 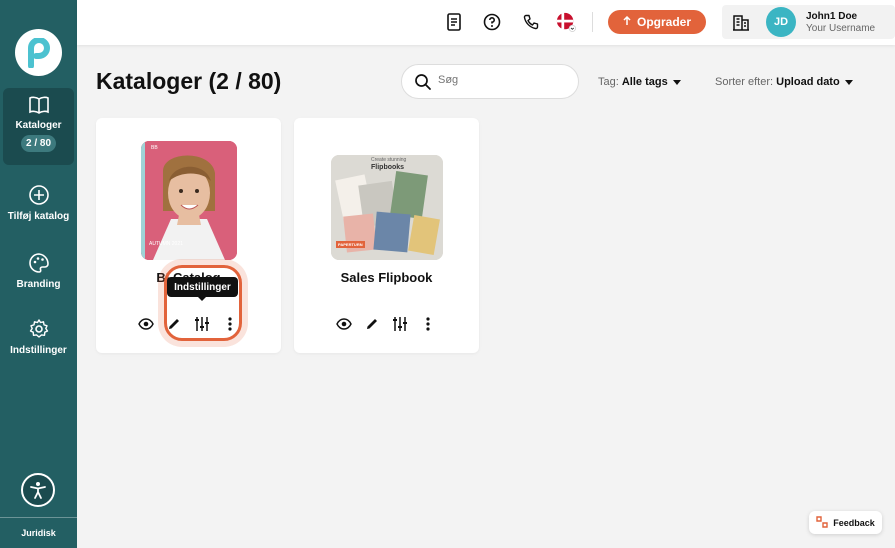 What do you see at coordinates (400, 324) in the screenshot?
I see `settings-sliders-icon` at bounding box center [400, 324].